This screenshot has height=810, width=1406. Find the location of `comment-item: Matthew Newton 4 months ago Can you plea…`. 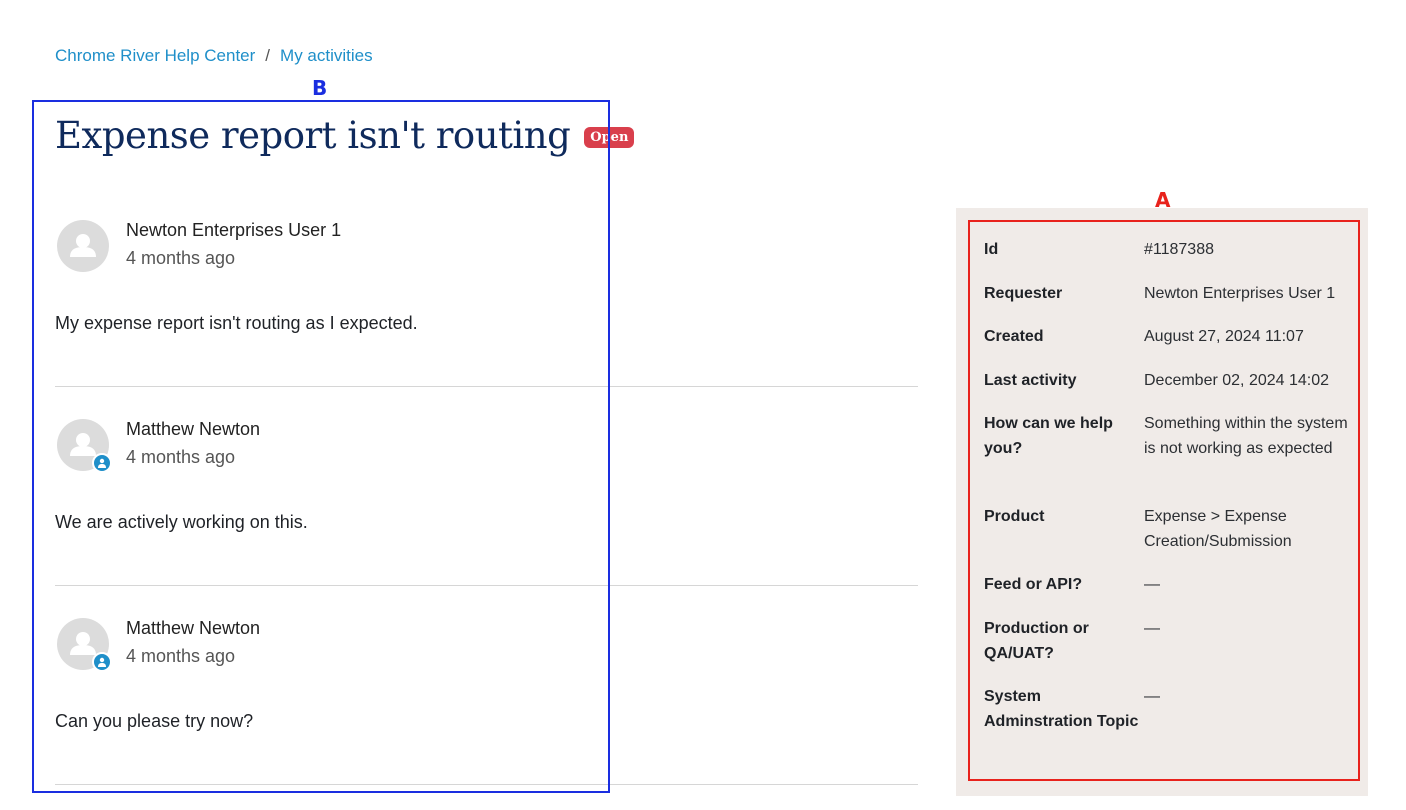

comment-item: Matthew Newton 4 months ago Can you plea… is located at coordinates (486, 674).